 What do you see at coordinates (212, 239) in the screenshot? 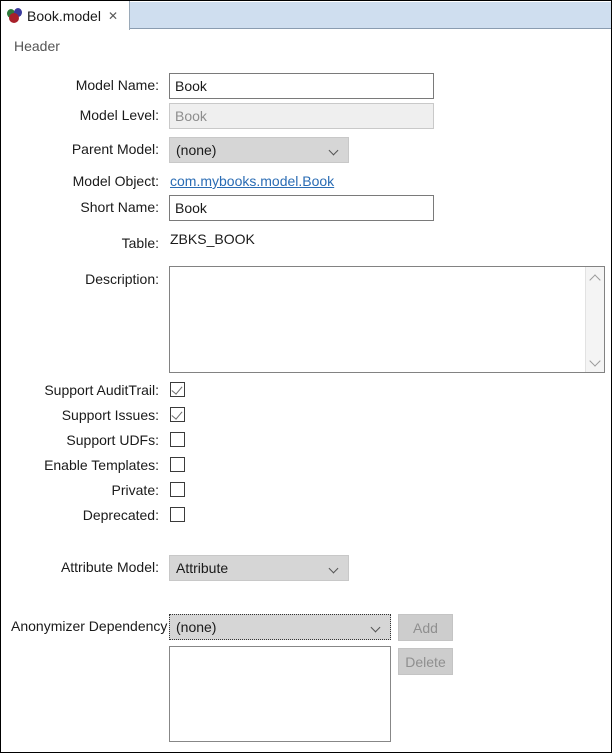
I see `table-value: ZBKS_BOOK` at bounding box center [212, 239].